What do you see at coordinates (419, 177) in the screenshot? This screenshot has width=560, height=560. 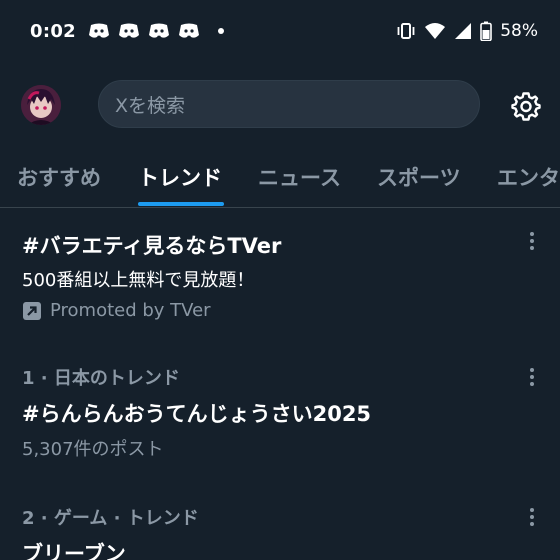 I see `tab-sports: スポーツ` at bounding box center [419, 177].